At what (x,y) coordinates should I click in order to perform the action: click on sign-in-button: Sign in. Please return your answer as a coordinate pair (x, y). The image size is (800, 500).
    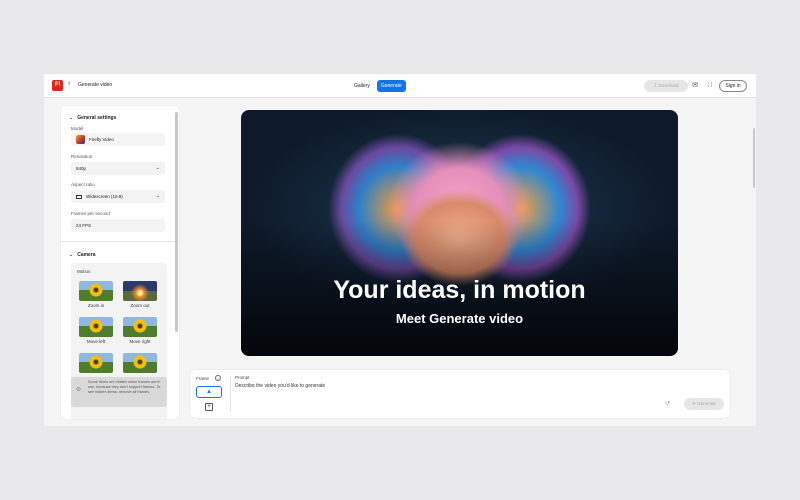
    Looking at the image, I should click on (733, 86).